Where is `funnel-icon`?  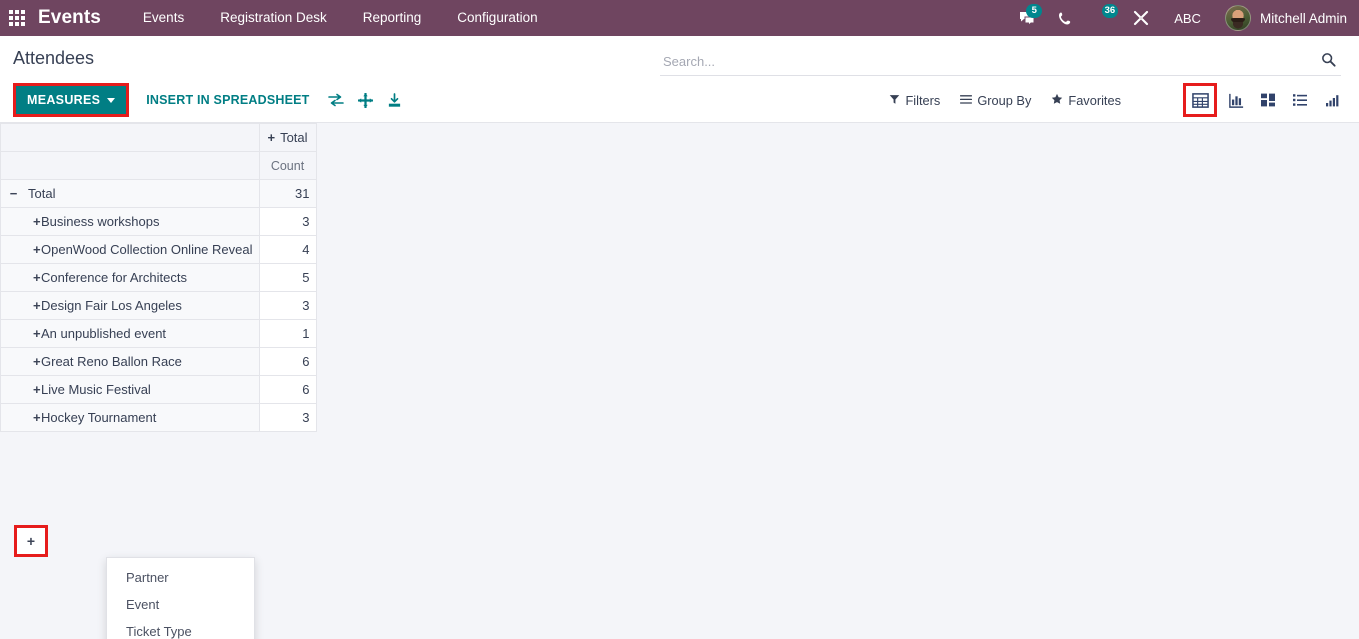 funnel-icon is located at coordinates (894, 100).